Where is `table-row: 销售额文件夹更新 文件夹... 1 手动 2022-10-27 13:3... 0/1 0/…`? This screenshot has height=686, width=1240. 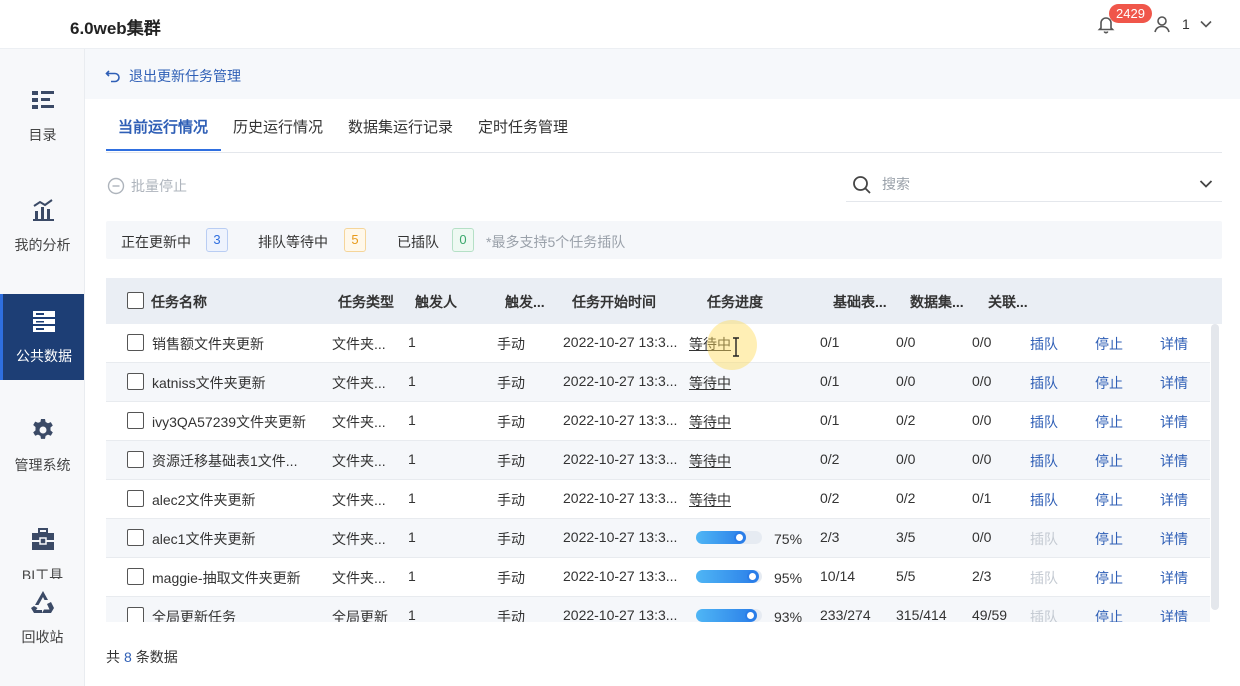
table-row: 销售额文件夹更新 文件夹... 1 手动 2022-10-27 13:3... 0/1 0/… is located at coordinates (658, 343).